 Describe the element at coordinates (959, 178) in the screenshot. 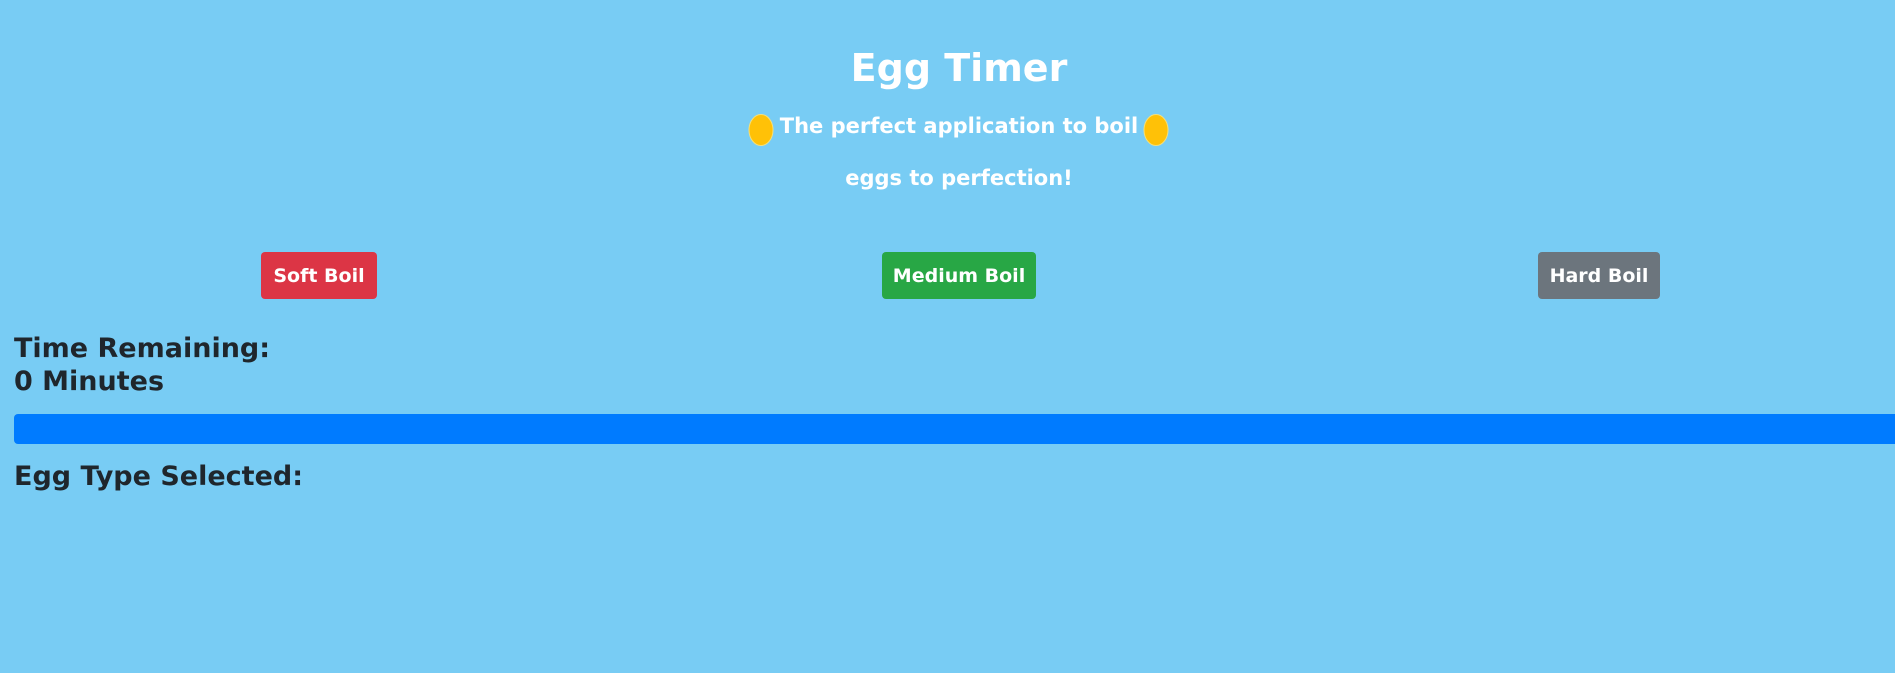

I see `tagline-line-2: eggs to perfection!` at that location.